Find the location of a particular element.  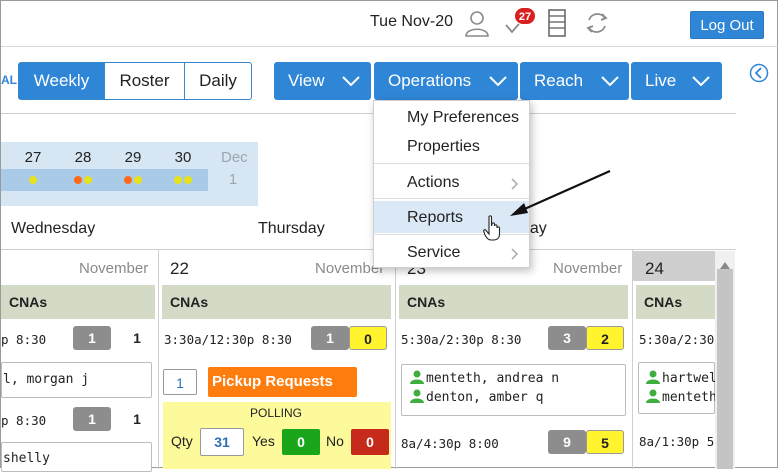

qty-label: Qty is located at coordinates (182, 441).